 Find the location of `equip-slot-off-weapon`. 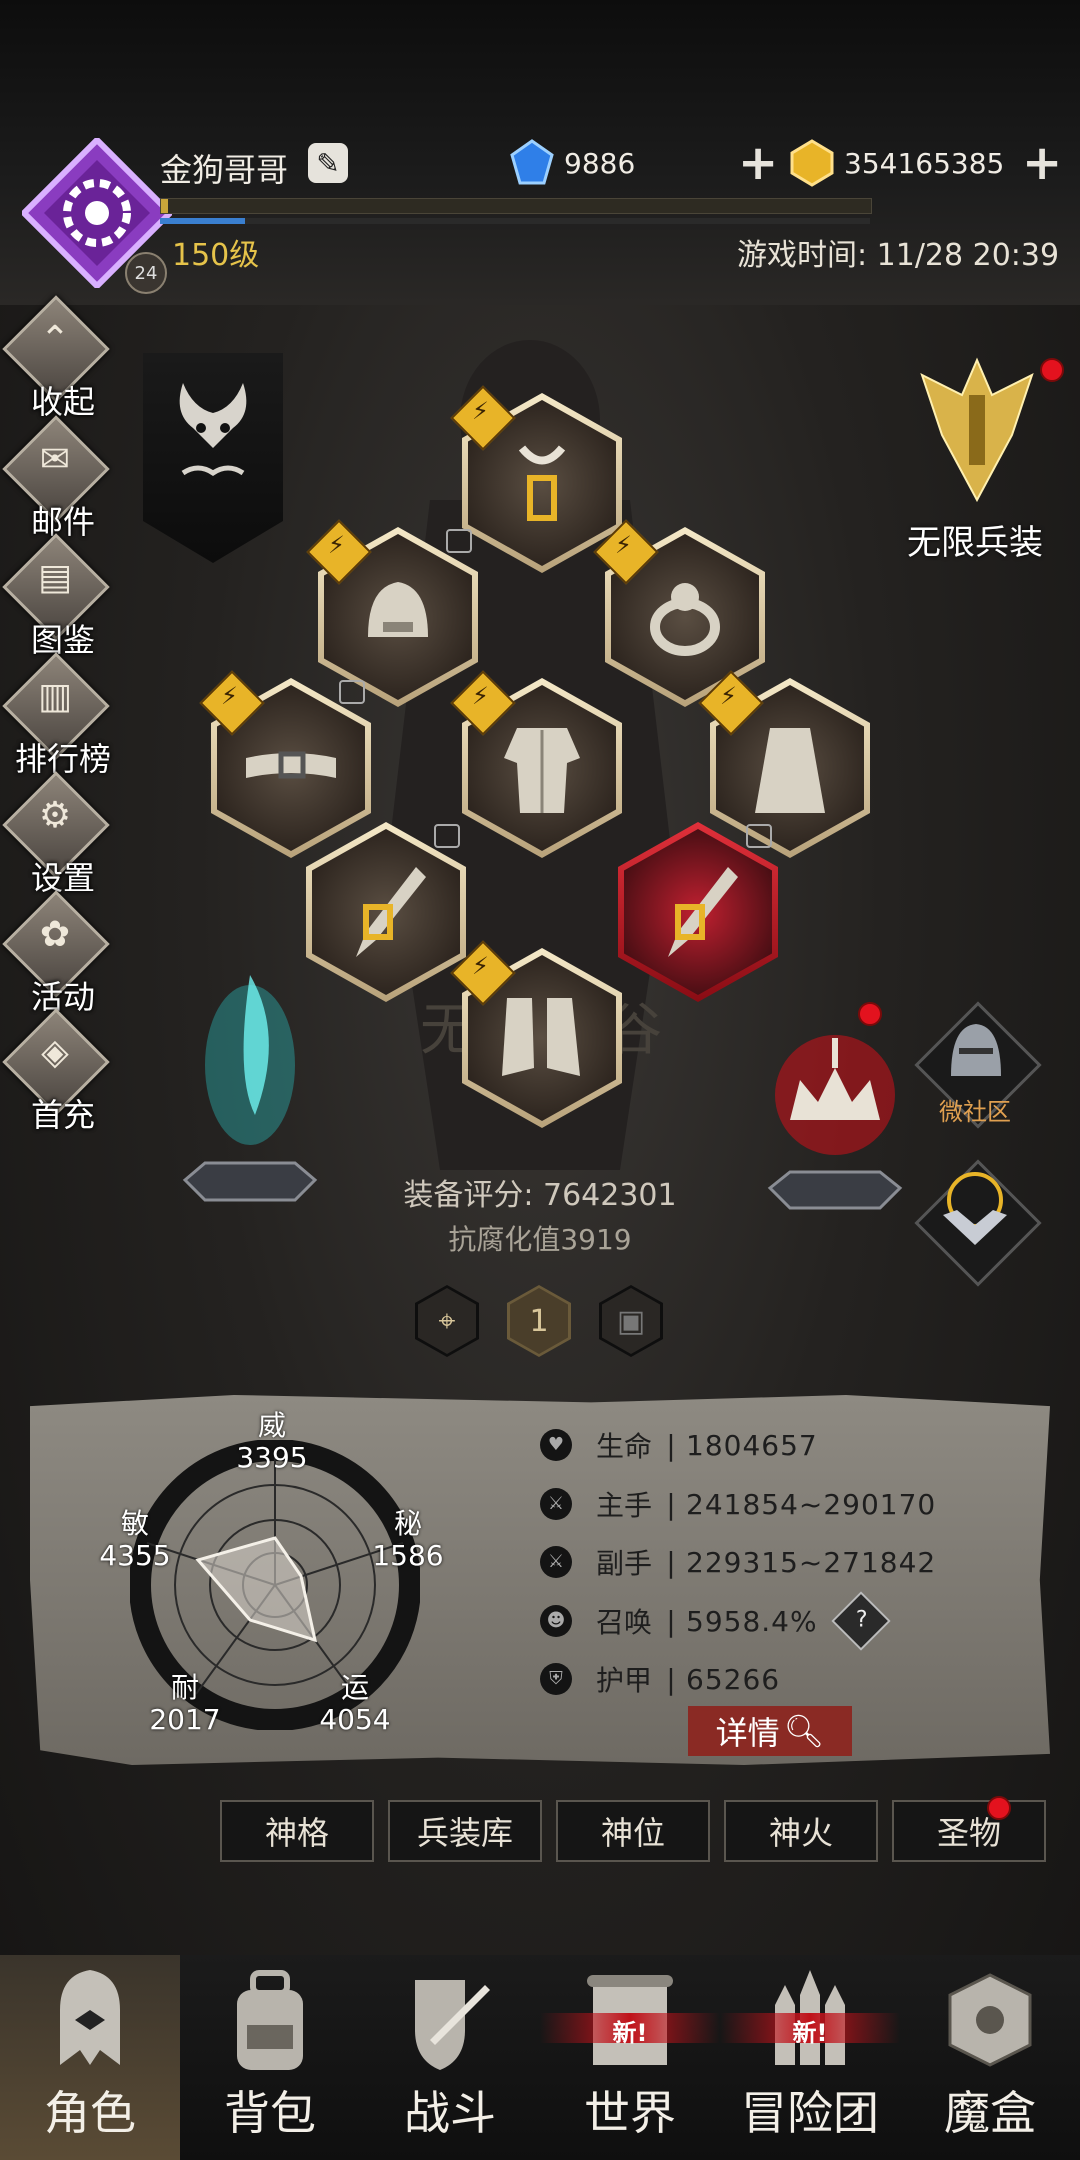

equip-slot-off-weapon is located at coordinates (698, 912).